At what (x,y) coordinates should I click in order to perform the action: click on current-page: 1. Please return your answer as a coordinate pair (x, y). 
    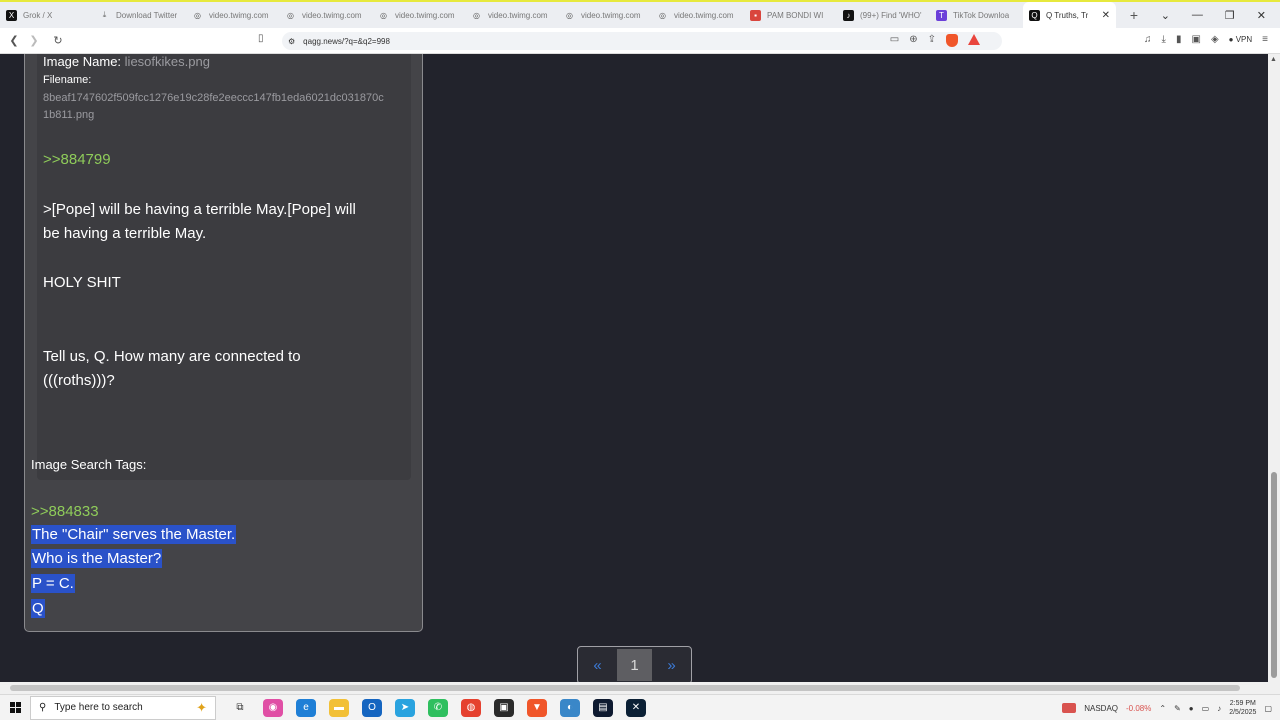
    Looking at the image, I should click on (634, 665).